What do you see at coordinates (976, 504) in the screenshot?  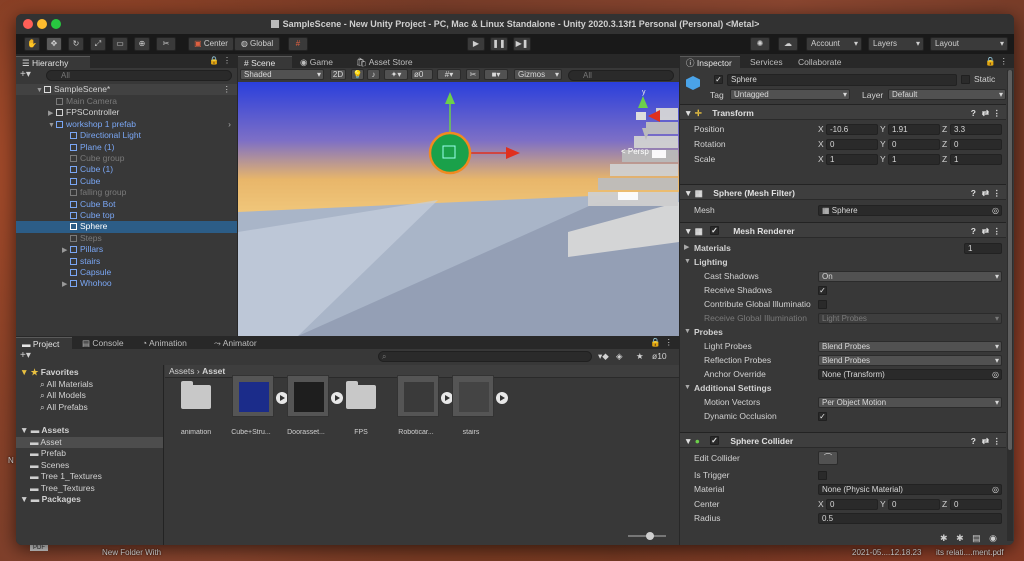 I see `collider-center-z-input: 0` at bounding box center [976, 504].